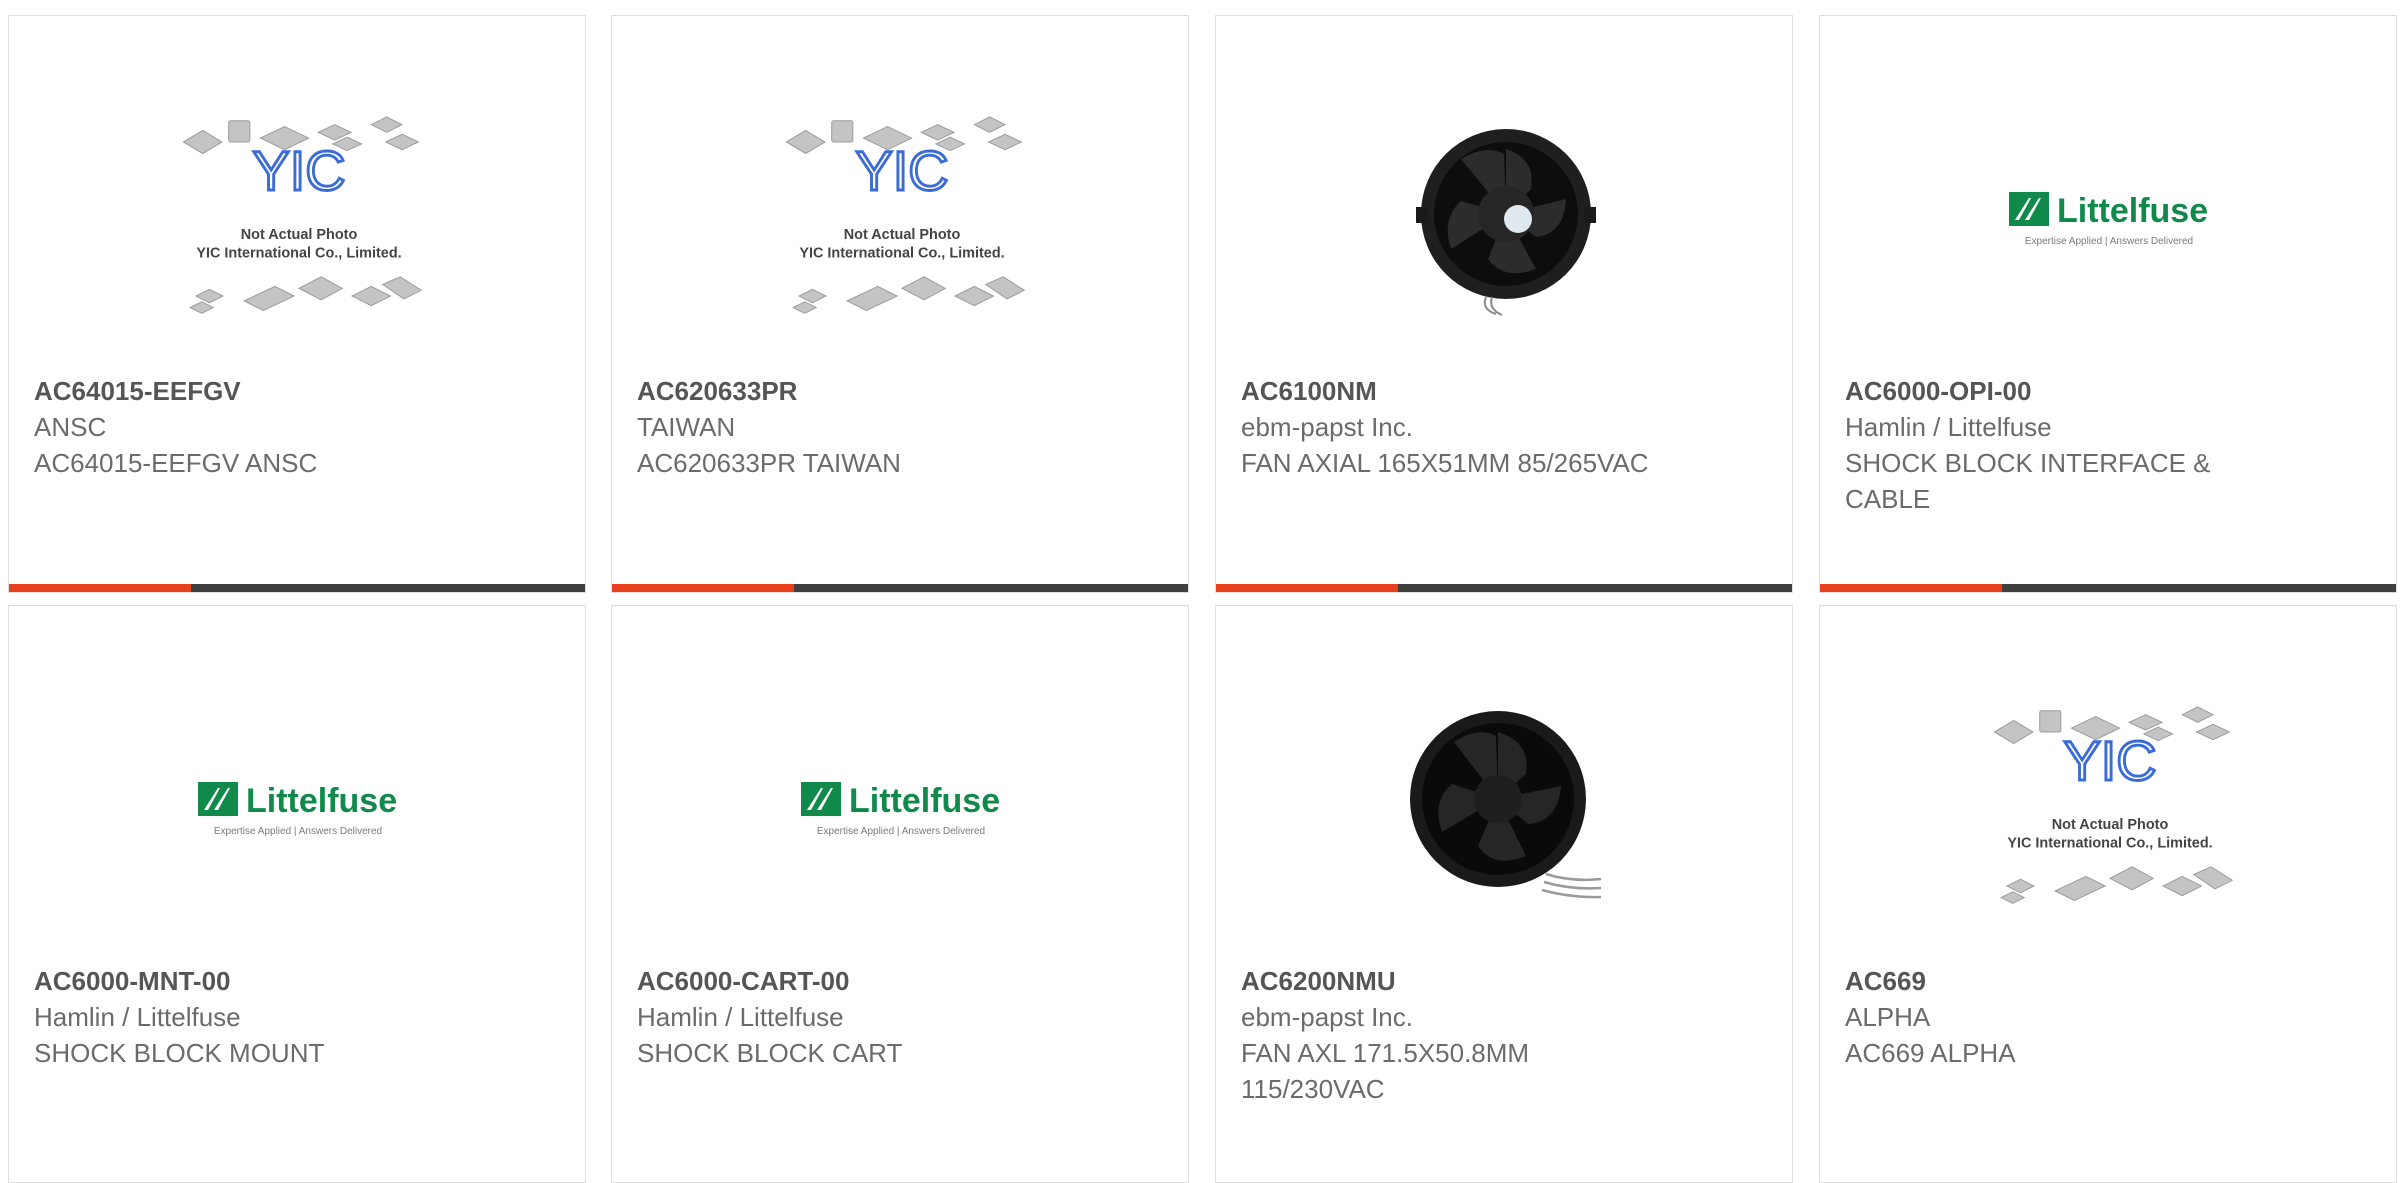  What do you see at coordinates (1445, 463) in the screenshot?
I see `product-description: FAN AXIAL 165X51MM 85/265VAC` at bounding box center [1445, 463].